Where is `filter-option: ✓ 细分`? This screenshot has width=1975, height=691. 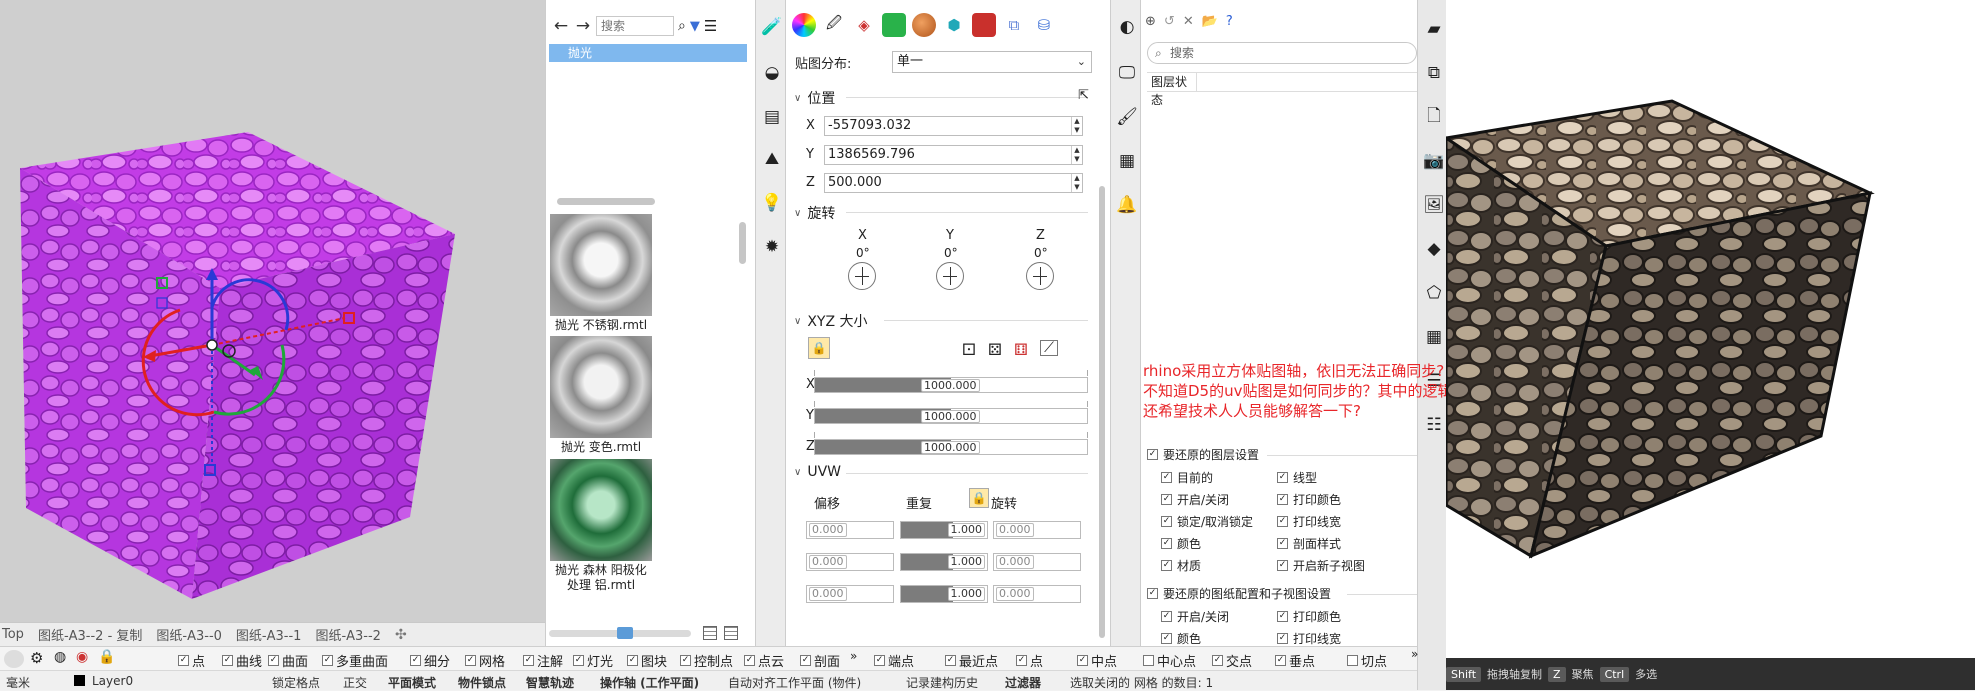
filter-option: ✓ 细分 is located at coordinates (430, 660).